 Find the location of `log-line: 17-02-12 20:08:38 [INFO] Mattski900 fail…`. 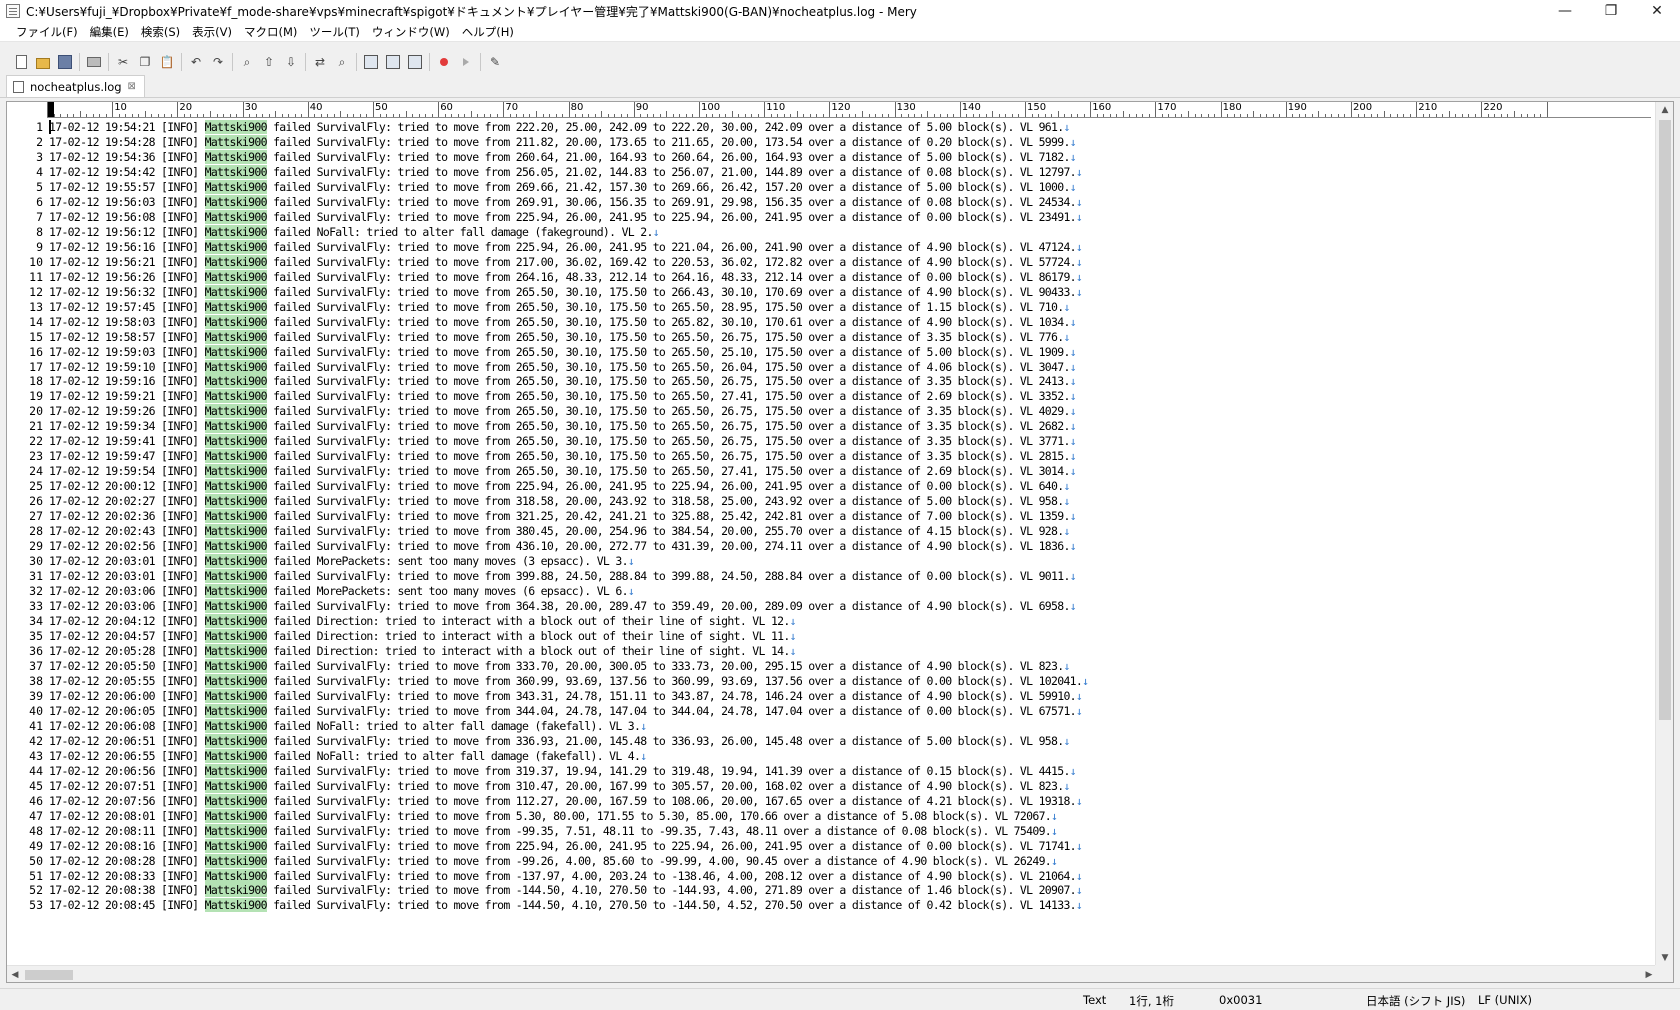

log-line: 17-02-12 20:08:38 [INFO] Mattski900 fail… is located at coordinates (566, 890).